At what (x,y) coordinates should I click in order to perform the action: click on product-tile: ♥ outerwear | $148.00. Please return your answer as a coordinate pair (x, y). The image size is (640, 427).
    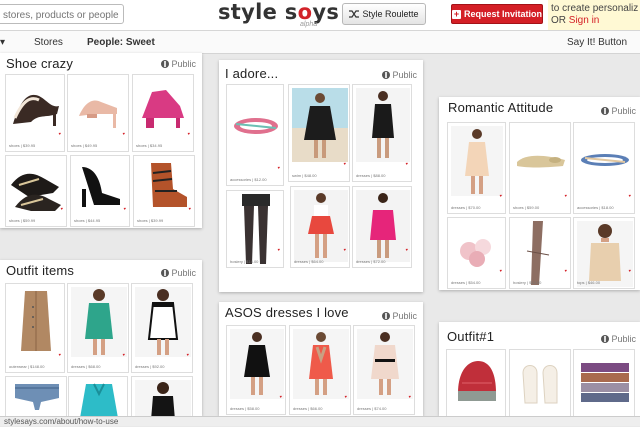
    Looking at the image, I should click on (35, 328).